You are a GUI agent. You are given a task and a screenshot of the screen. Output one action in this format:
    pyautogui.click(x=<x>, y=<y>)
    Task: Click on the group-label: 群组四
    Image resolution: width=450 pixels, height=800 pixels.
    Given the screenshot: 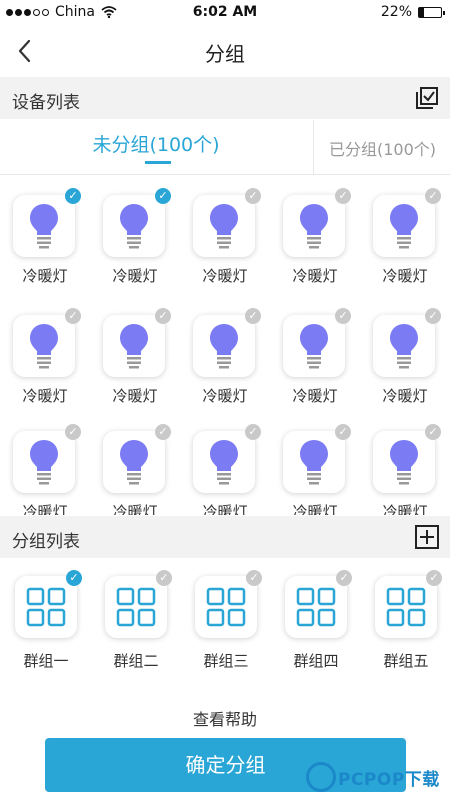 What is the action you would take?
    pyautogui.click(x=316, y=661)
    